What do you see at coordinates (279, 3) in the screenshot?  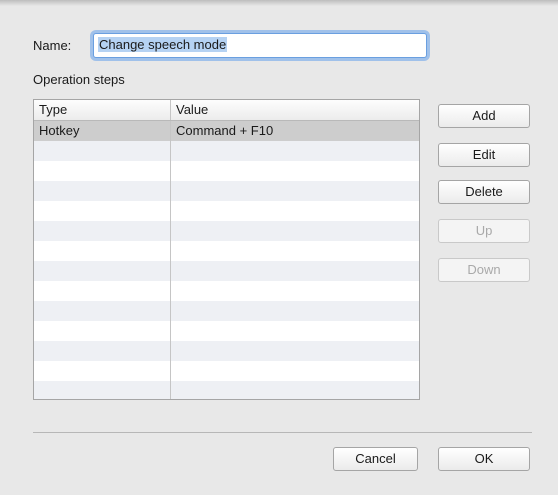 I see `window-top-edge` at bounding box center [279, 3].